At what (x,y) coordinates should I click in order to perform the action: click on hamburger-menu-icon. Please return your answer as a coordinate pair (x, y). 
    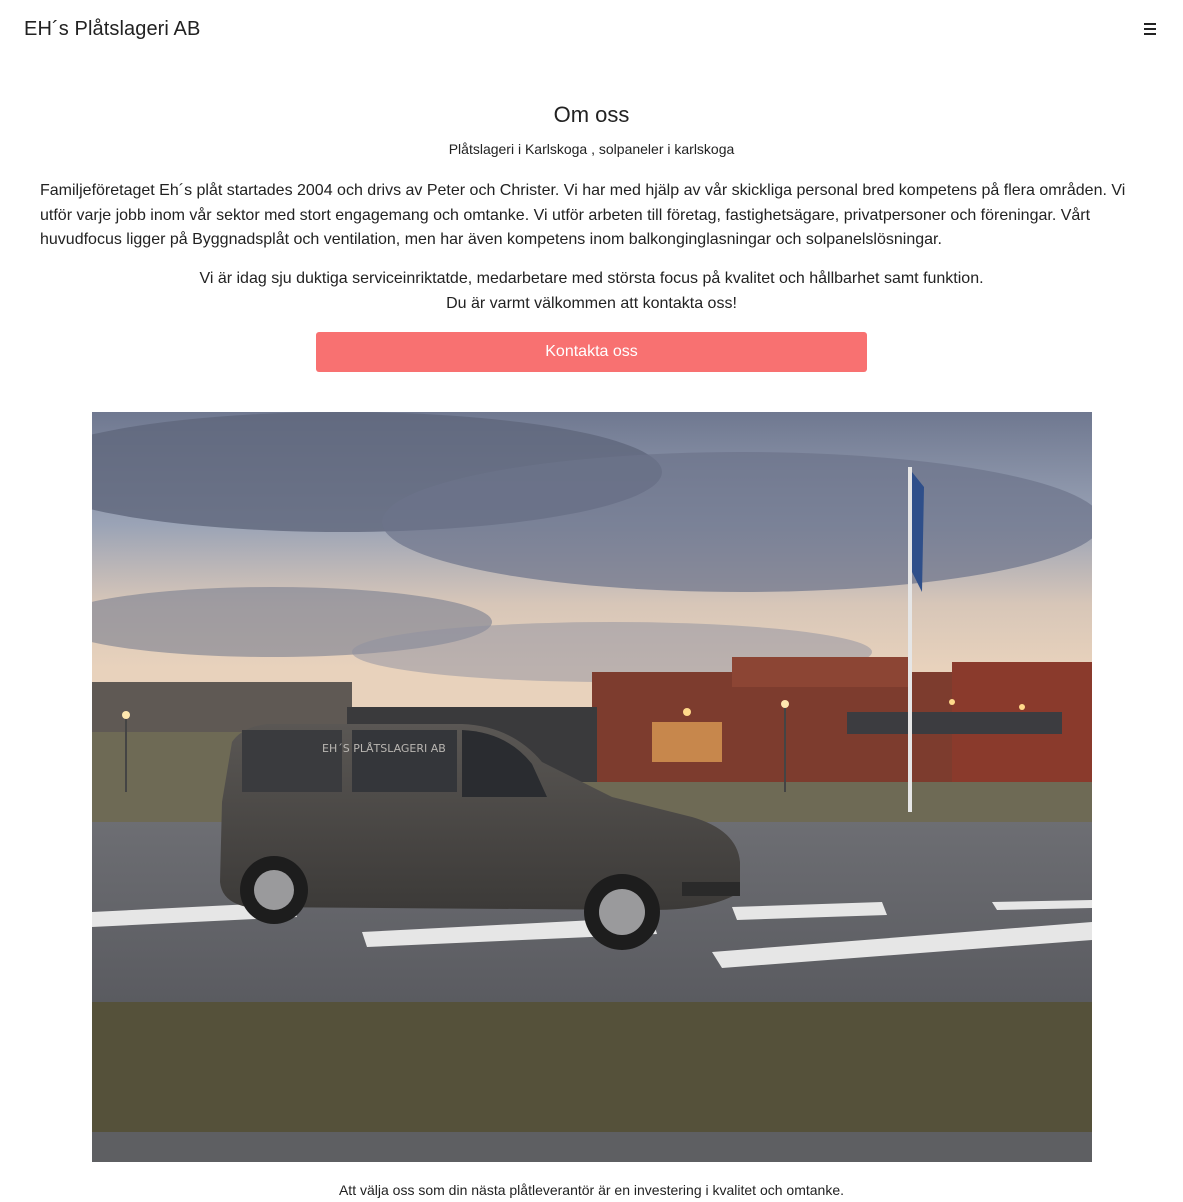
    Looking at the image, I should click on (1151, 29).